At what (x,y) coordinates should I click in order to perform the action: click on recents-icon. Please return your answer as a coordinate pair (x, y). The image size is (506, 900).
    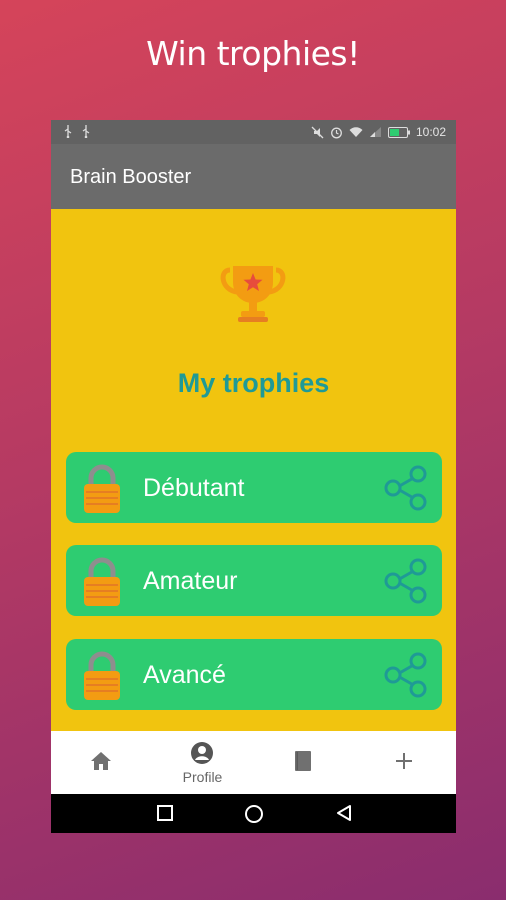
    Looking at the image, I should click on (165, 815).